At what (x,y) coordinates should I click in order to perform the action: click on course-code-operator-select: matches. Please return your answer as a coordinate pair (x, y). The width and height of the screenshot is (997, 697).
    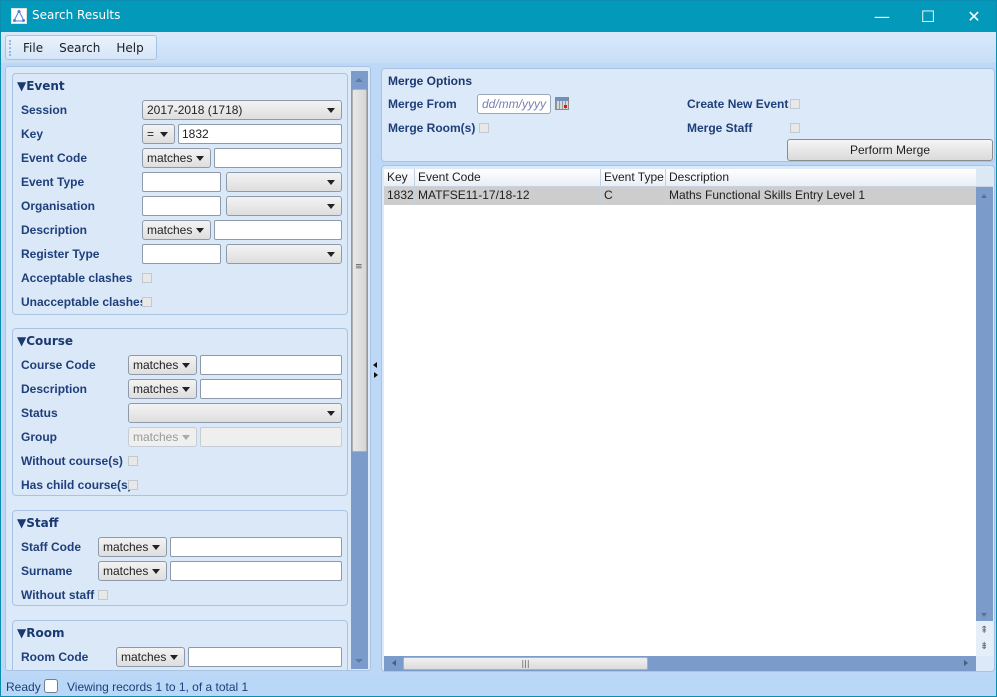
    Looking at the image, I should click on (162, 365).